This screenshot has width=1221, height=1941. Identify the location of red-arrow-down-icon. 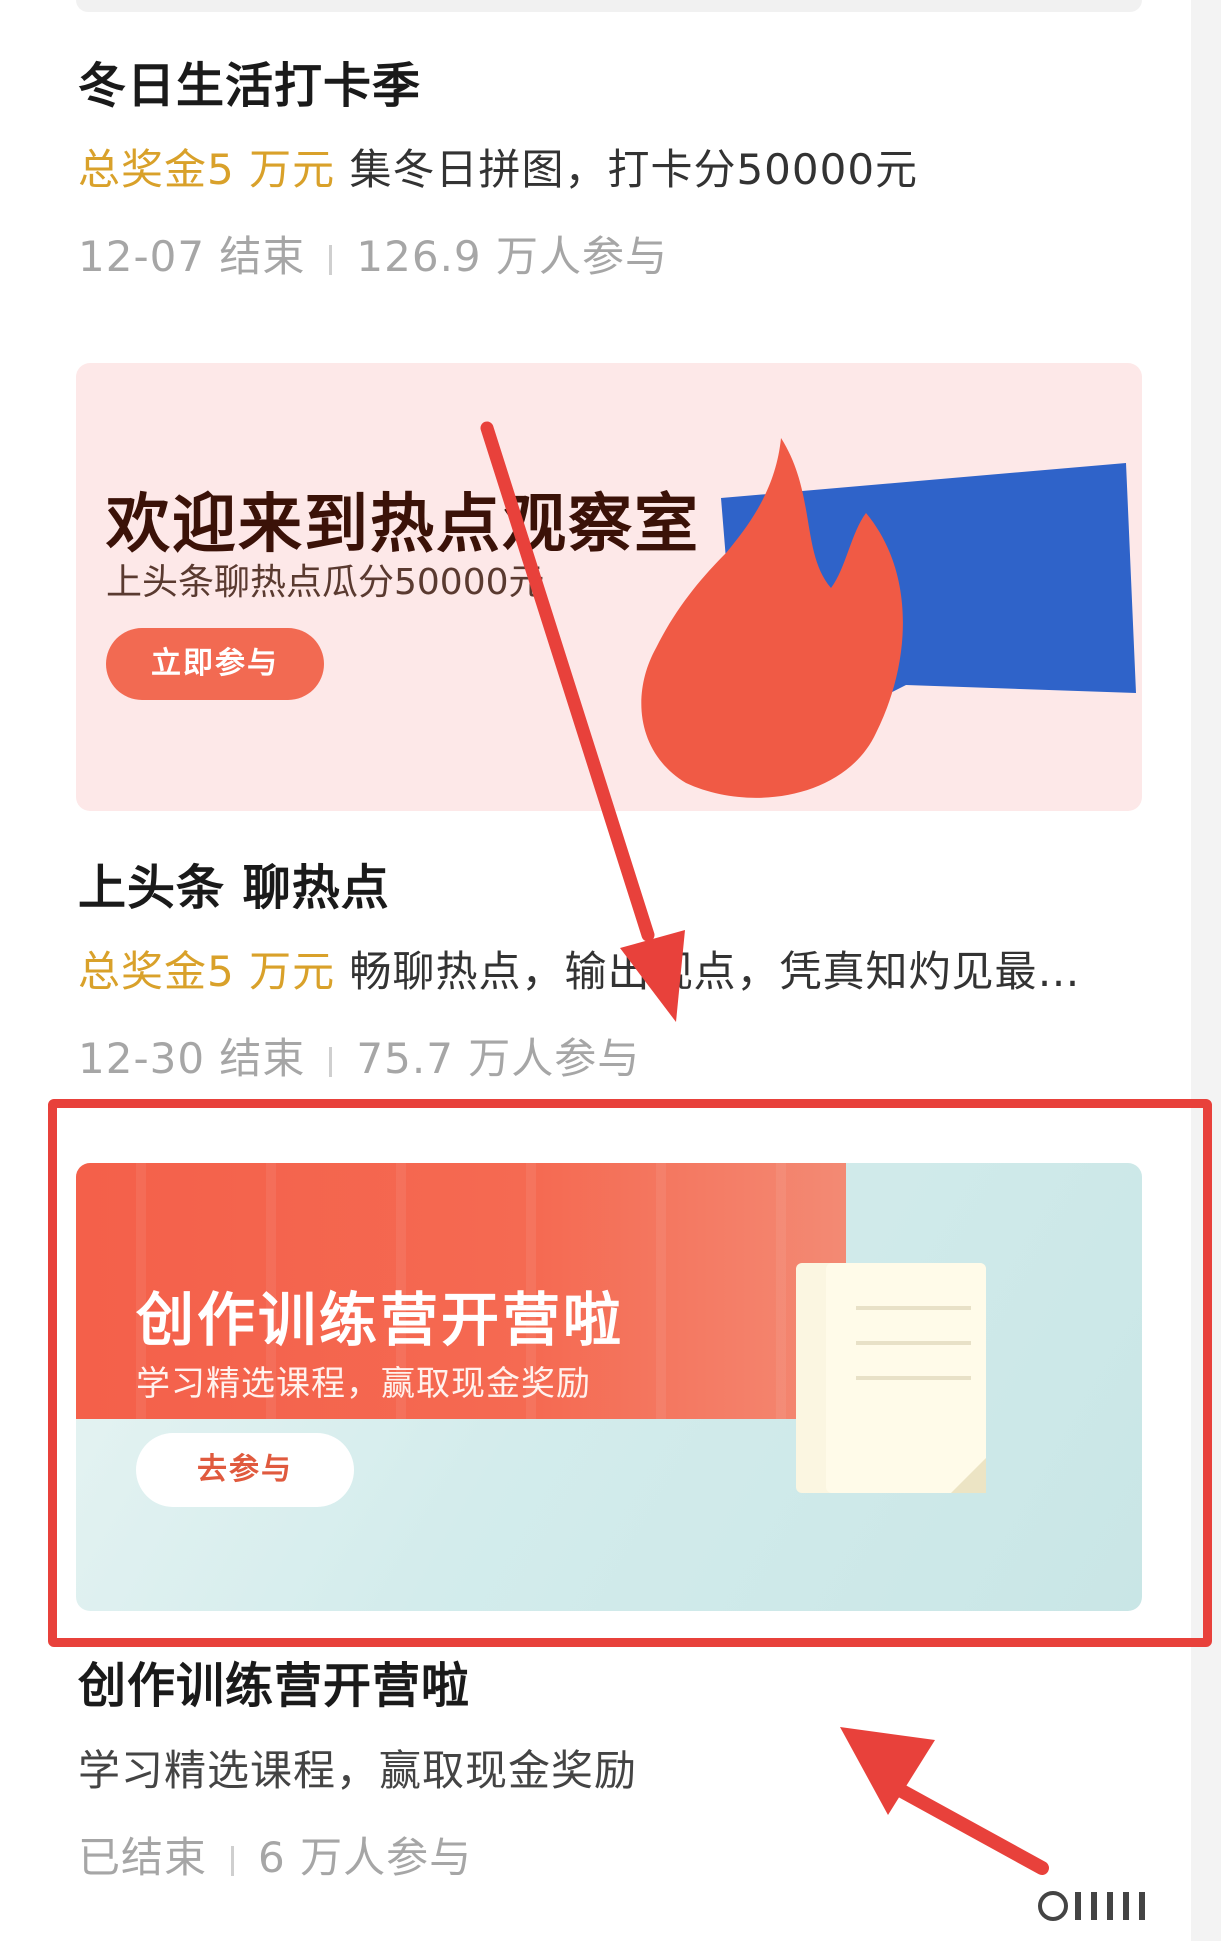
(582, 721).